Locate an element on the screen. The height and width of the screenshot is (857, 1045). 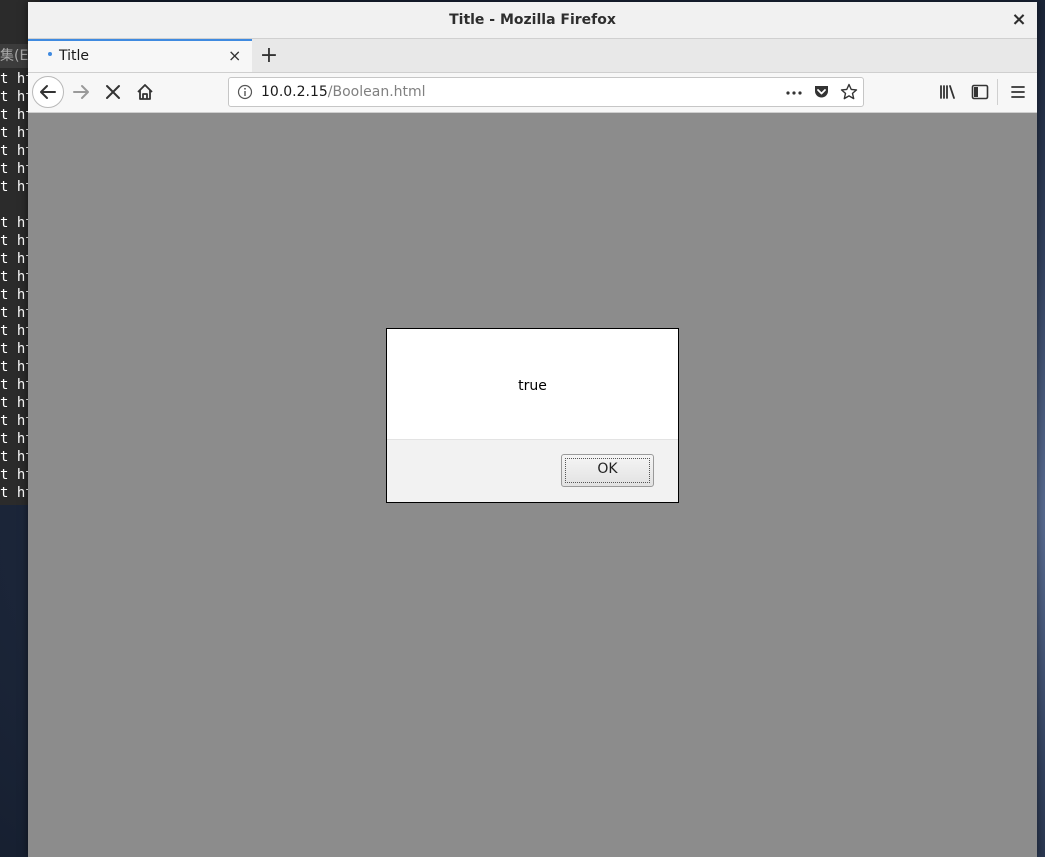
menu-button is located at coordinates (1018, 92).